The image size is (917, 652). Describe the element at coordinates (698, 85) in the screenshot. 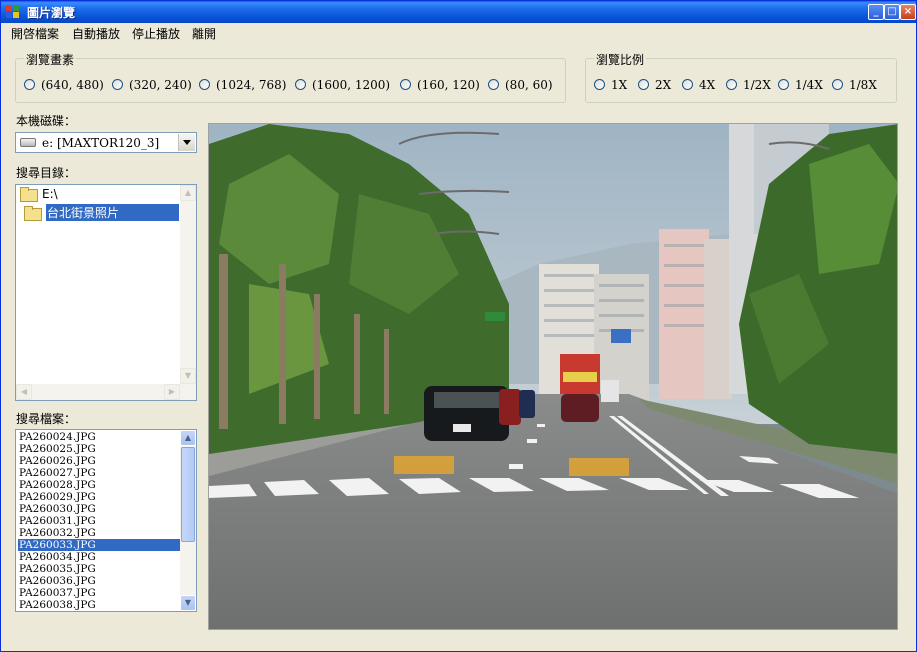

I see `radio-scale-4x: 4X` at that location.